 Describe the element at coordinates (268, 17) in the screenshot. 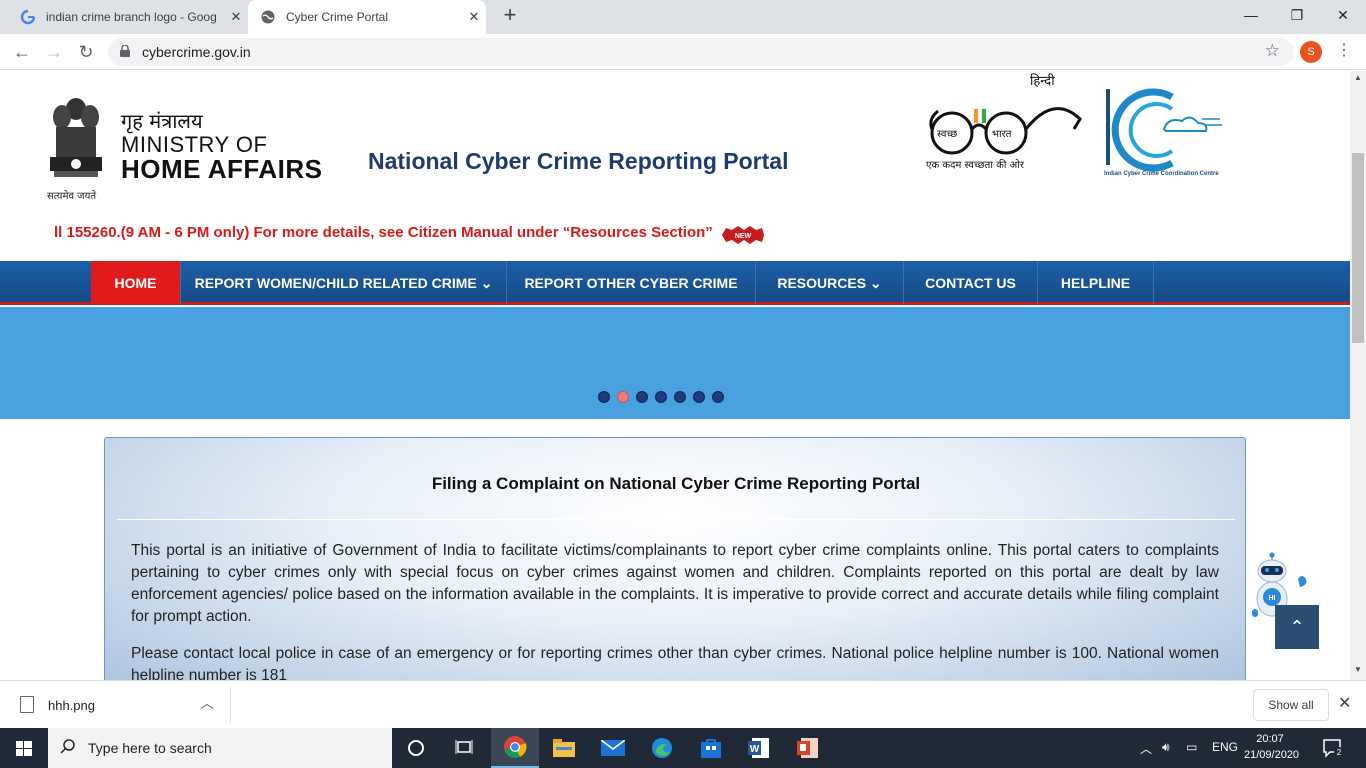

I see `globe-icon` at that location.